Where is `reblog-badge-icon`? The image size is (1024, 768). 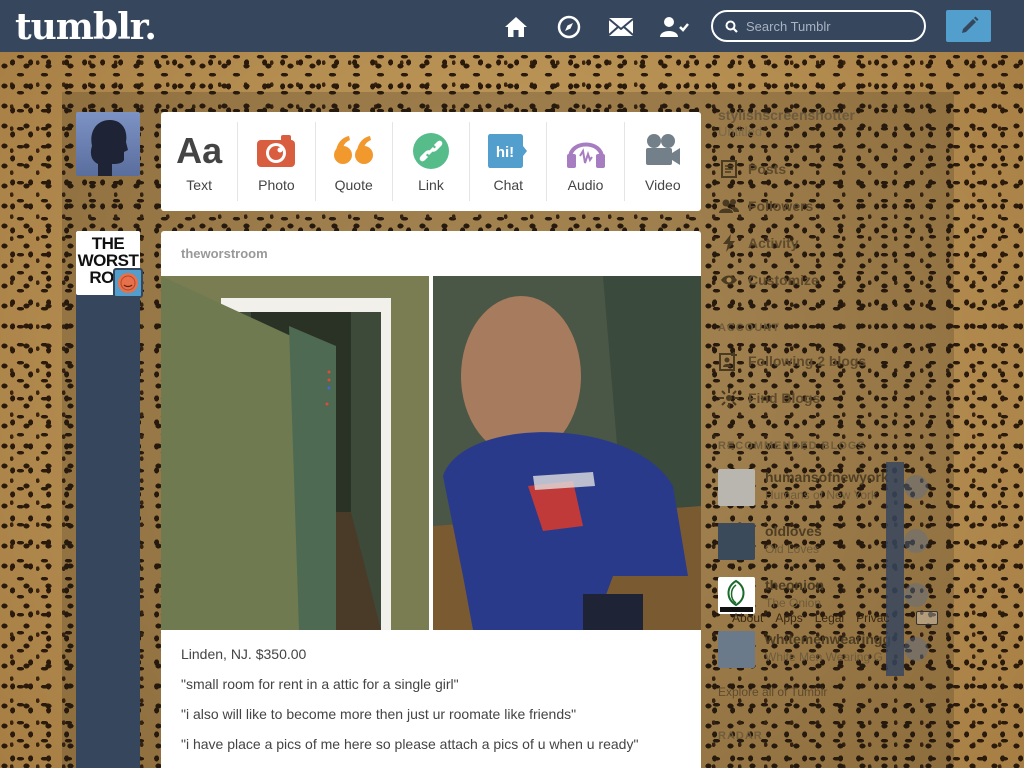 reblog-badge-icon is located at coordinates (128, 283).